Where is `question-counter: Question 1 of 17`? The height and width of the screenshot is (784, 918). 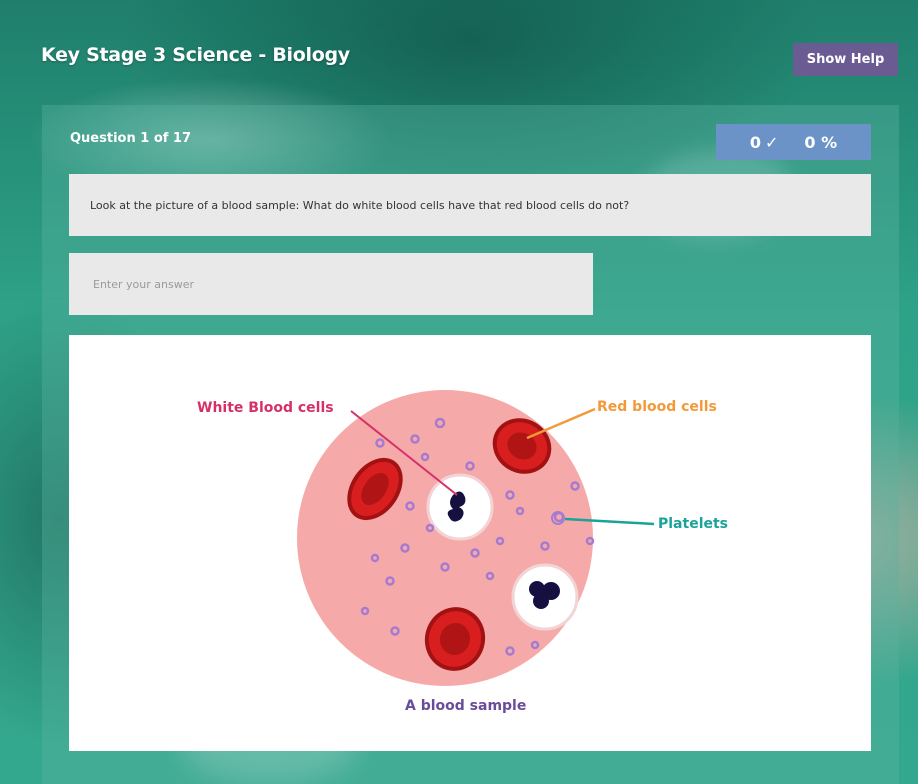
question-counter: Question 1 of 17 is located at coordinates (131, 138).